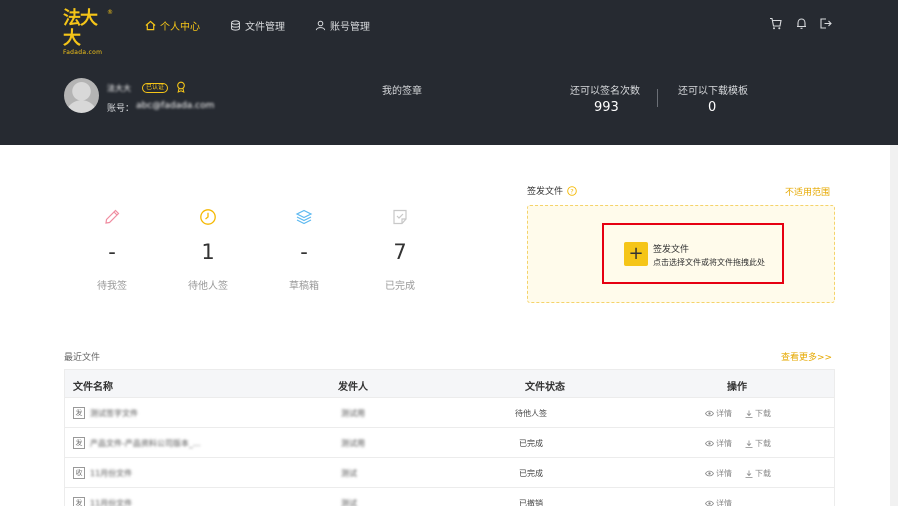 This screenshot has height=506, width=898. I want to click on logo-text: 法大大, so click(80, 28).